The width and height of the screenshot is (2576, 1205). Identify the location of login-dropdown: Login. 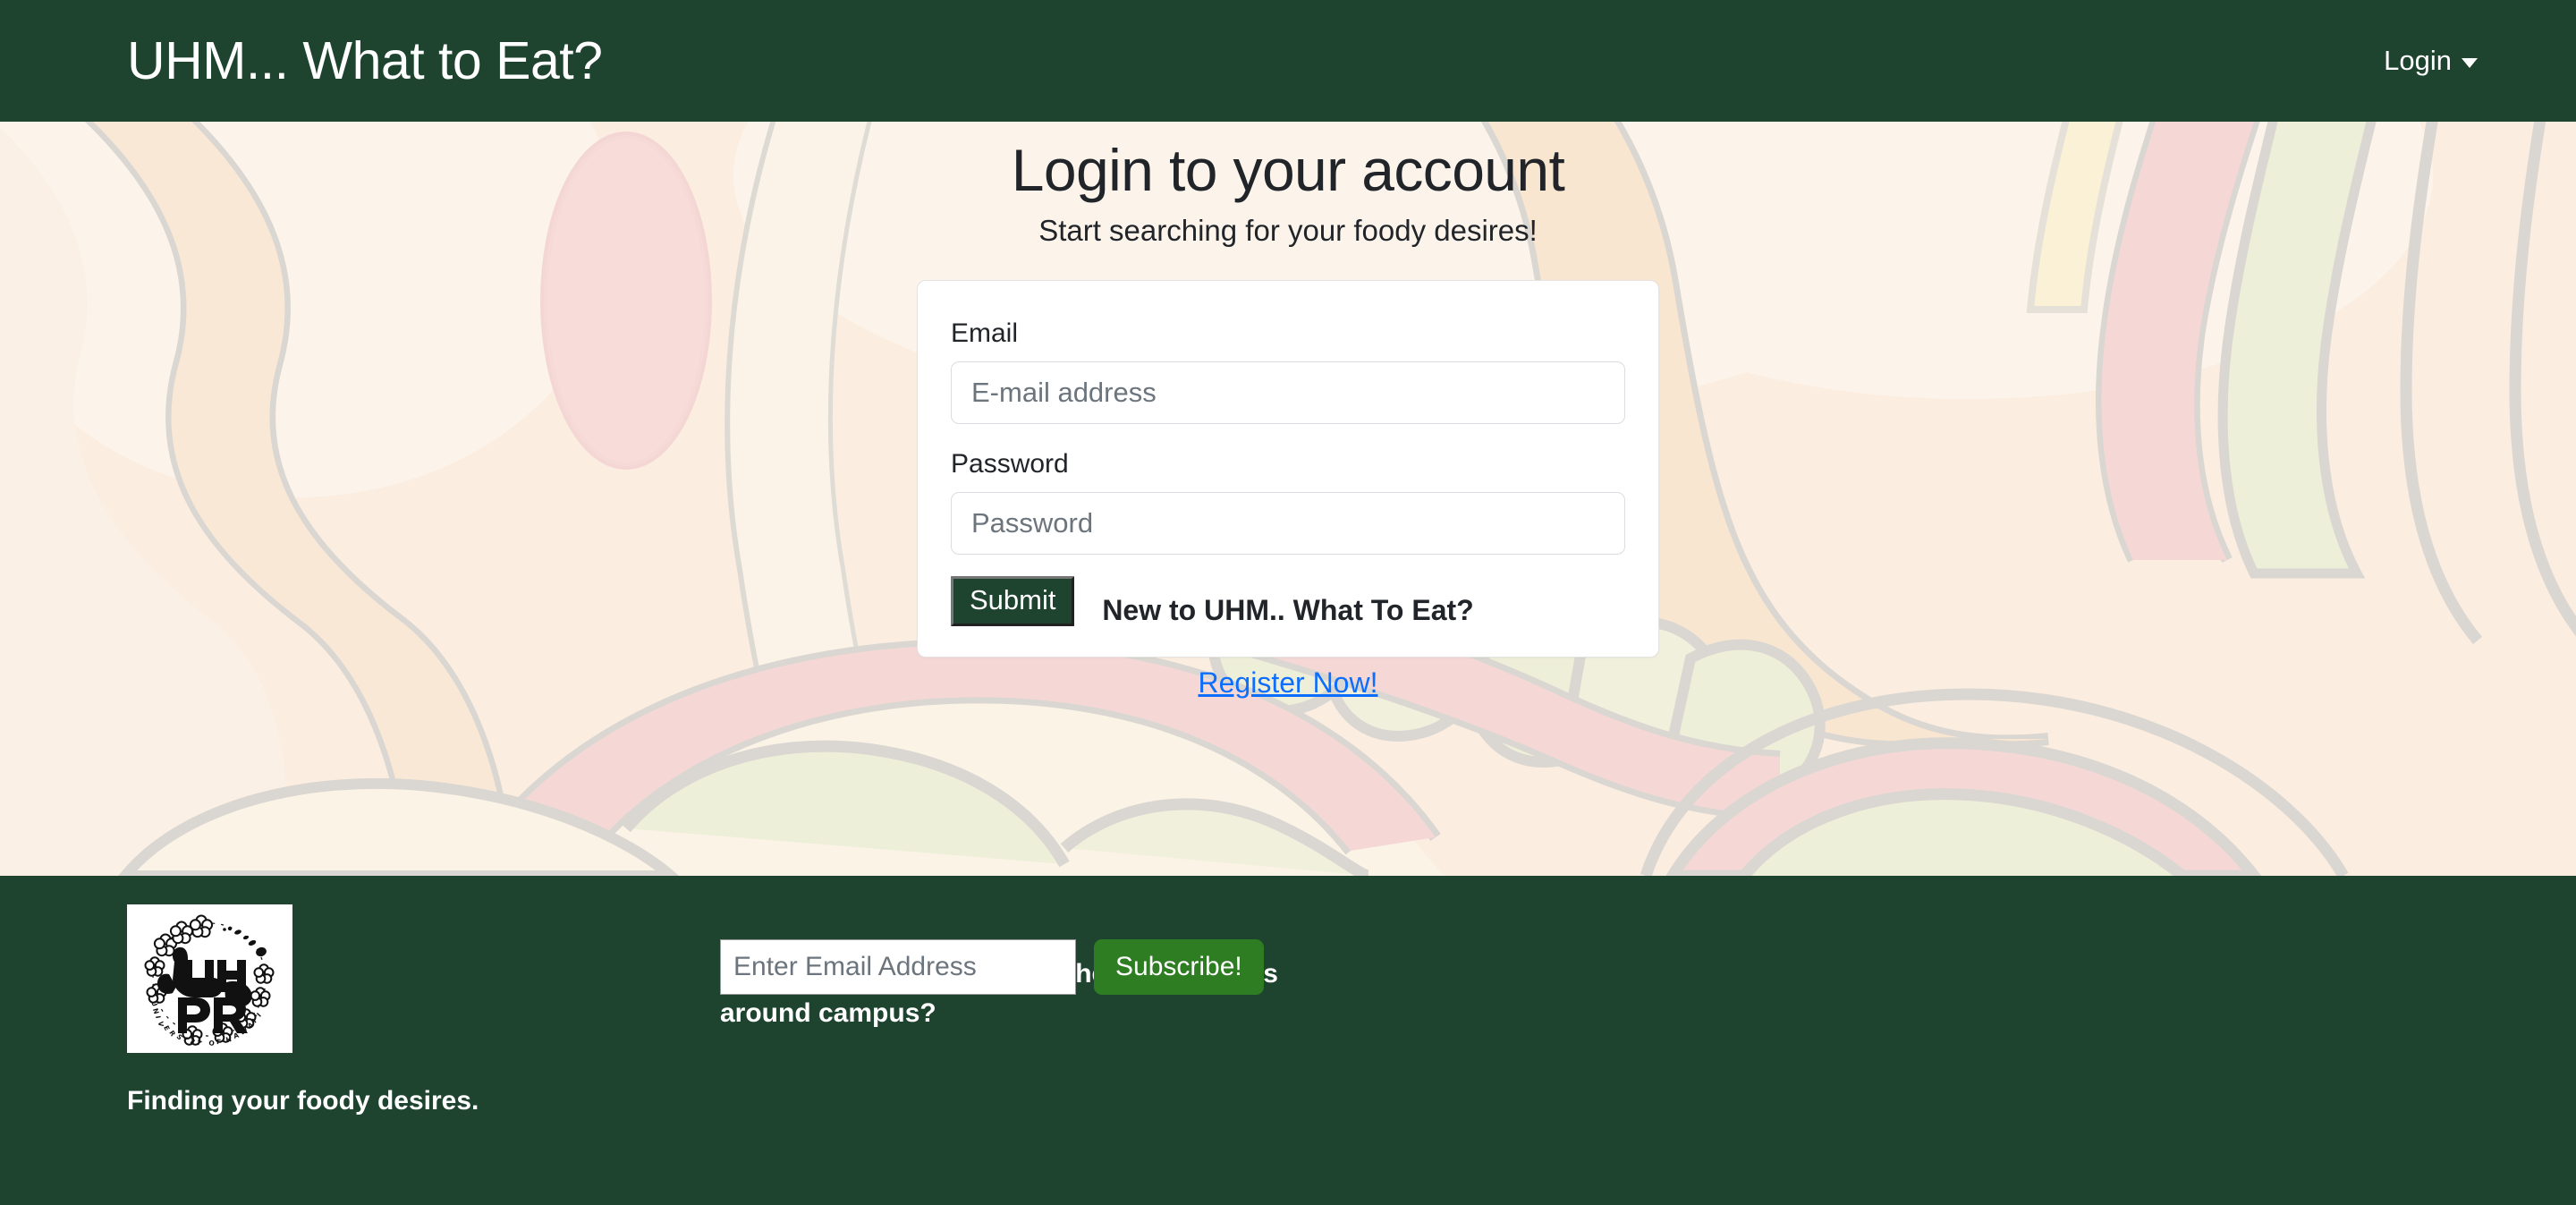
(2431, 61).